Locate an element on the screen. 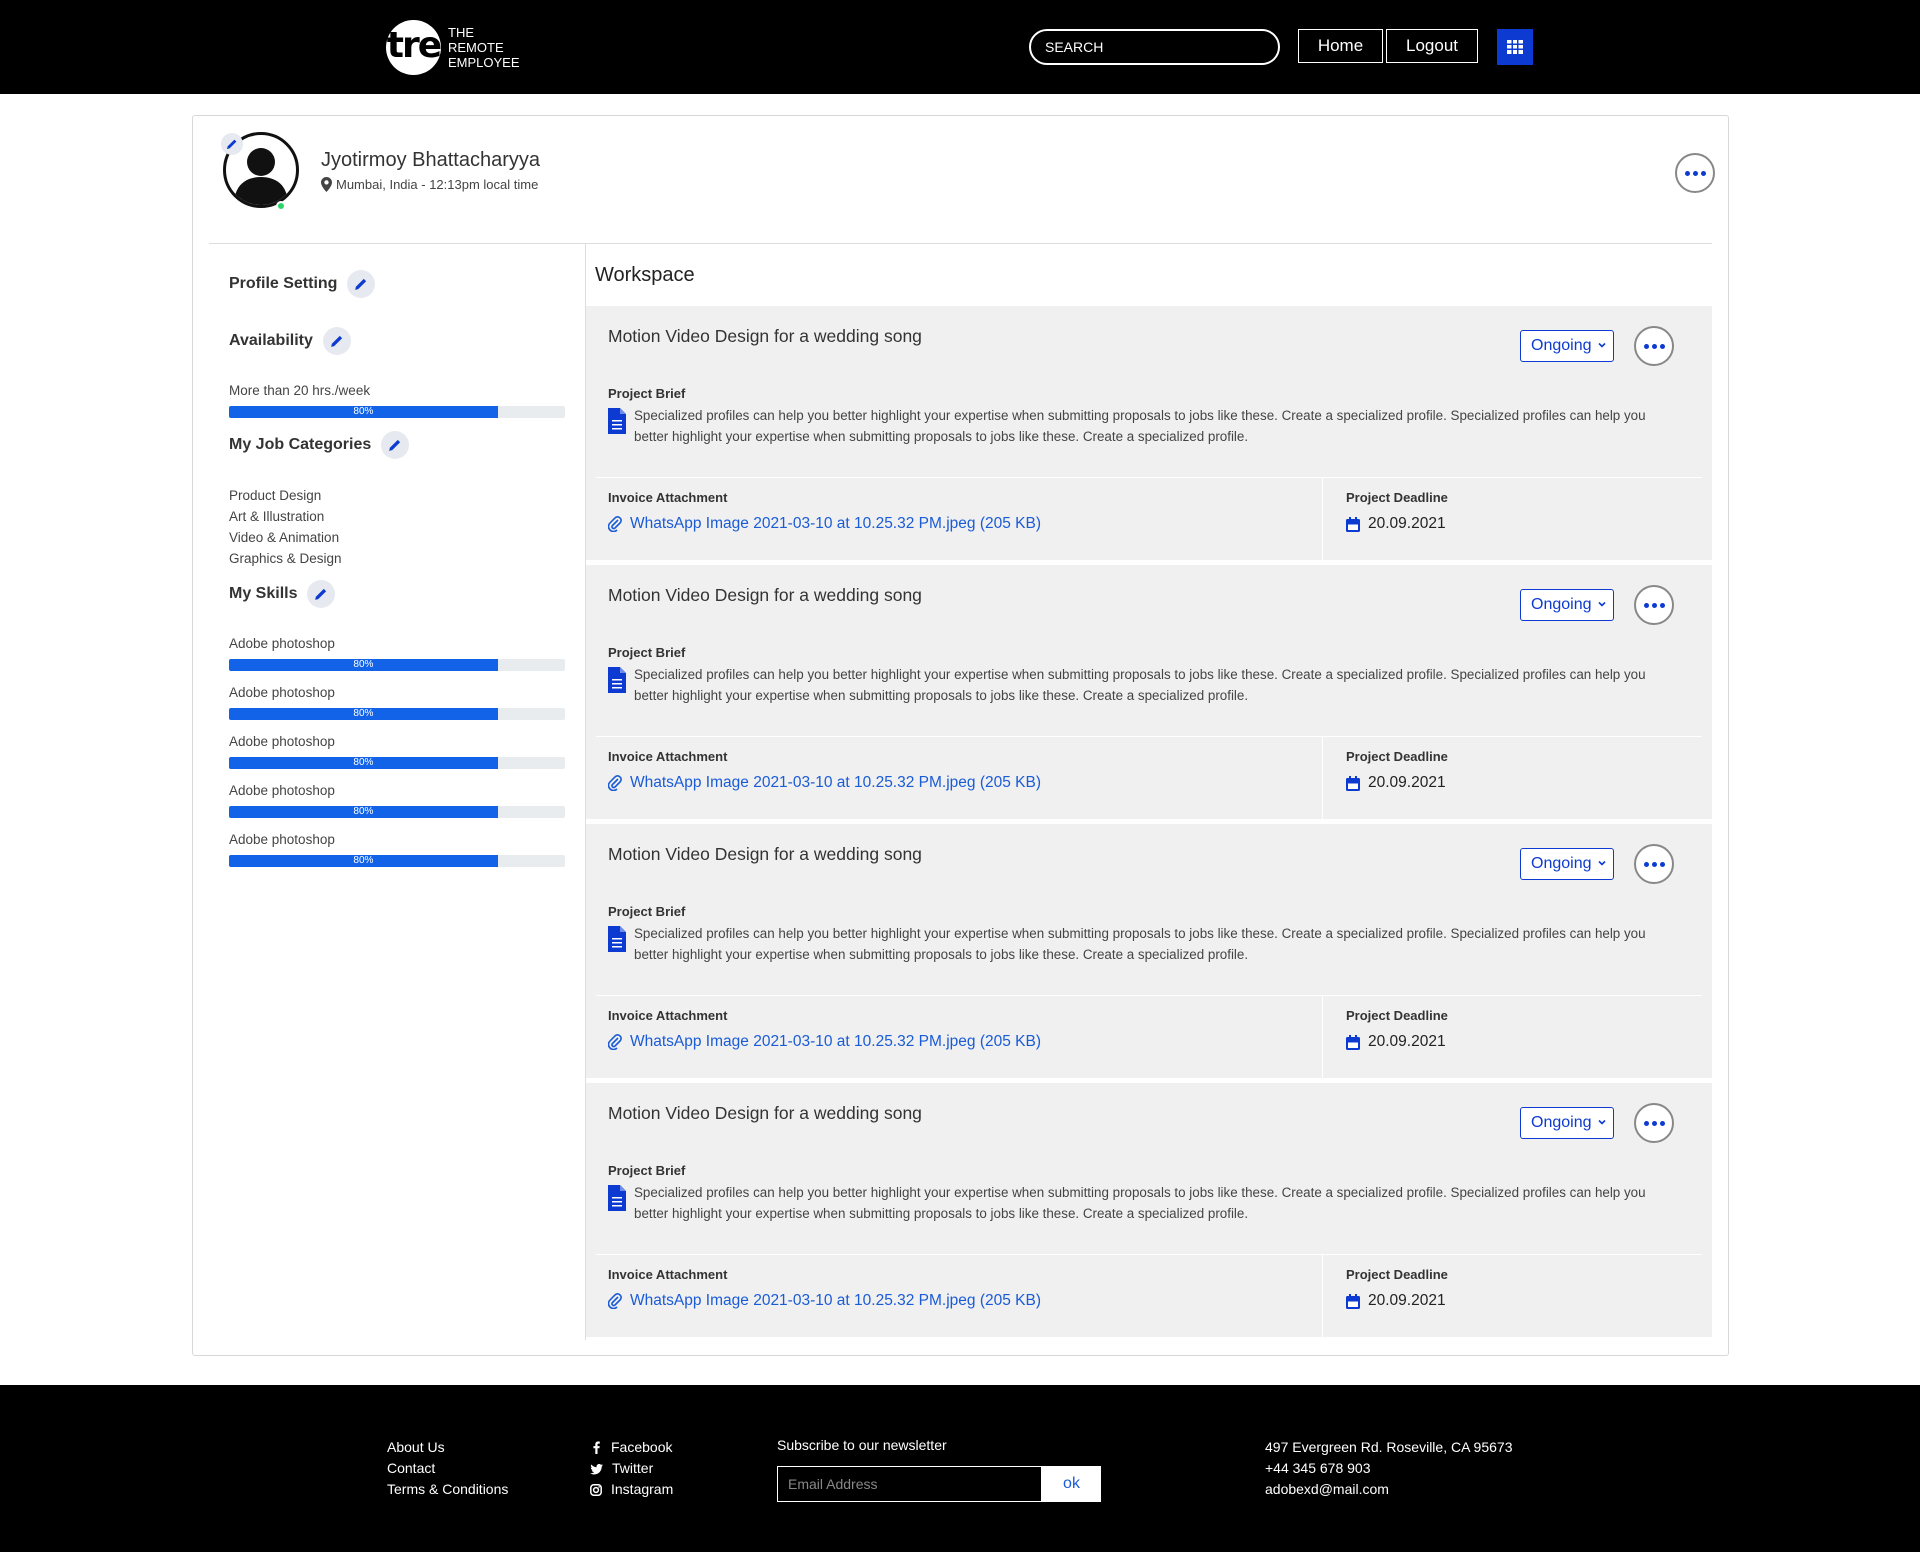 Image resolution: width=1920 pixels, height=1552 pixels. profile-setting-section: Profile Setting is located at coordinates (302, 284).